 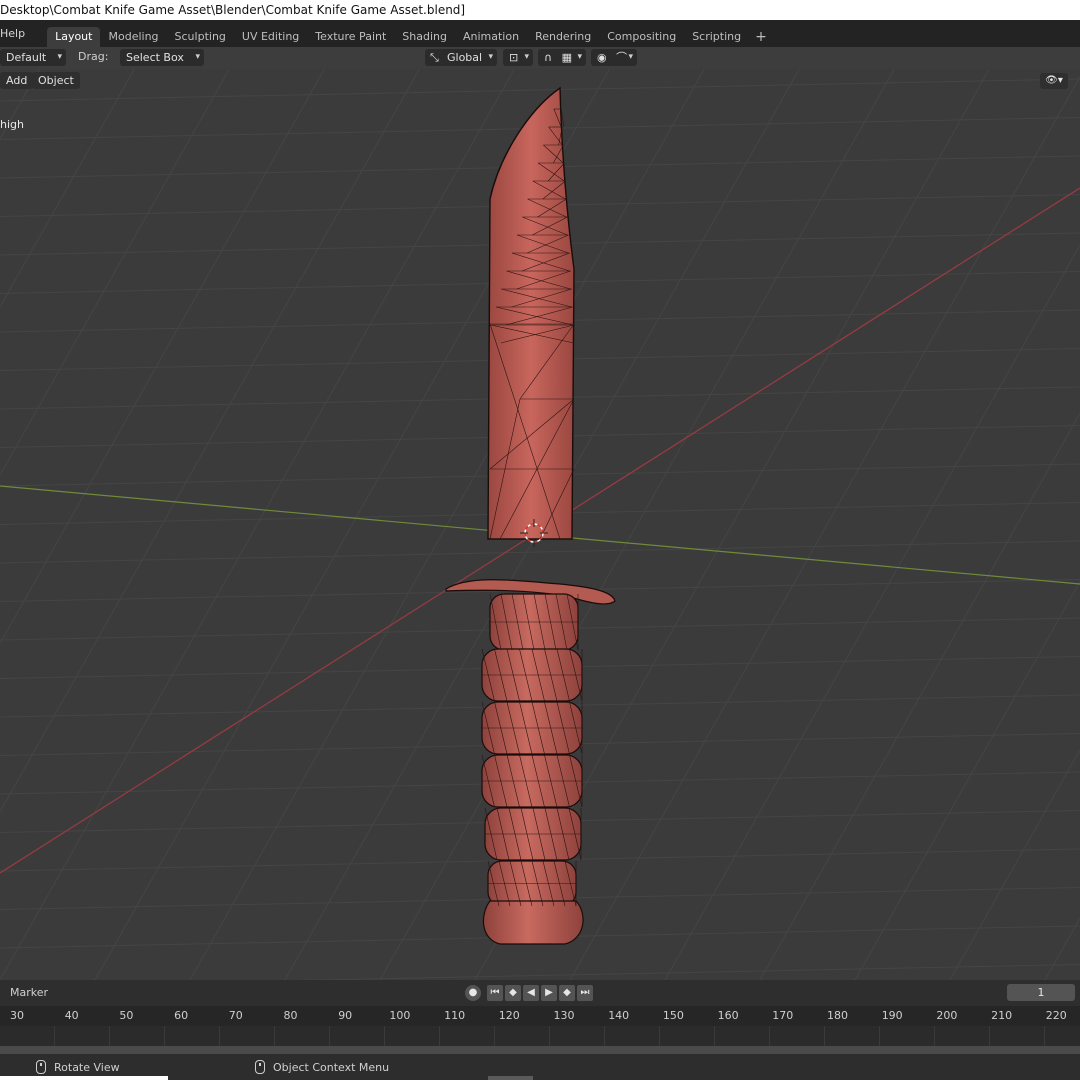 I want to click on status-rotate-view: Rotate View, so click(x=78, y=1067).